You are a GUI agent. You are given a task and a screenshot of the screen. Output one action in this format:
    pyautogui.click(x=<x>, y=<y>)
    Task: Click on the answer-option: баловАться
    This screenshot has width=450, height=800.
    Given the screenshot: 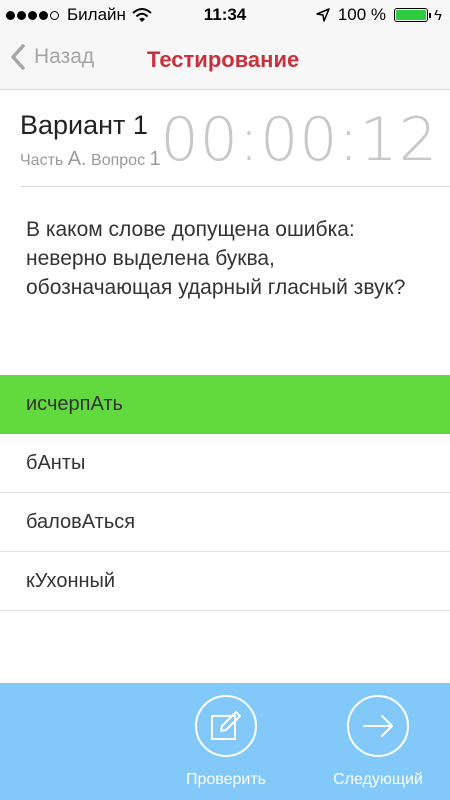 What is the action you would take?
    pyautogui.click(x=225, y=522)
    